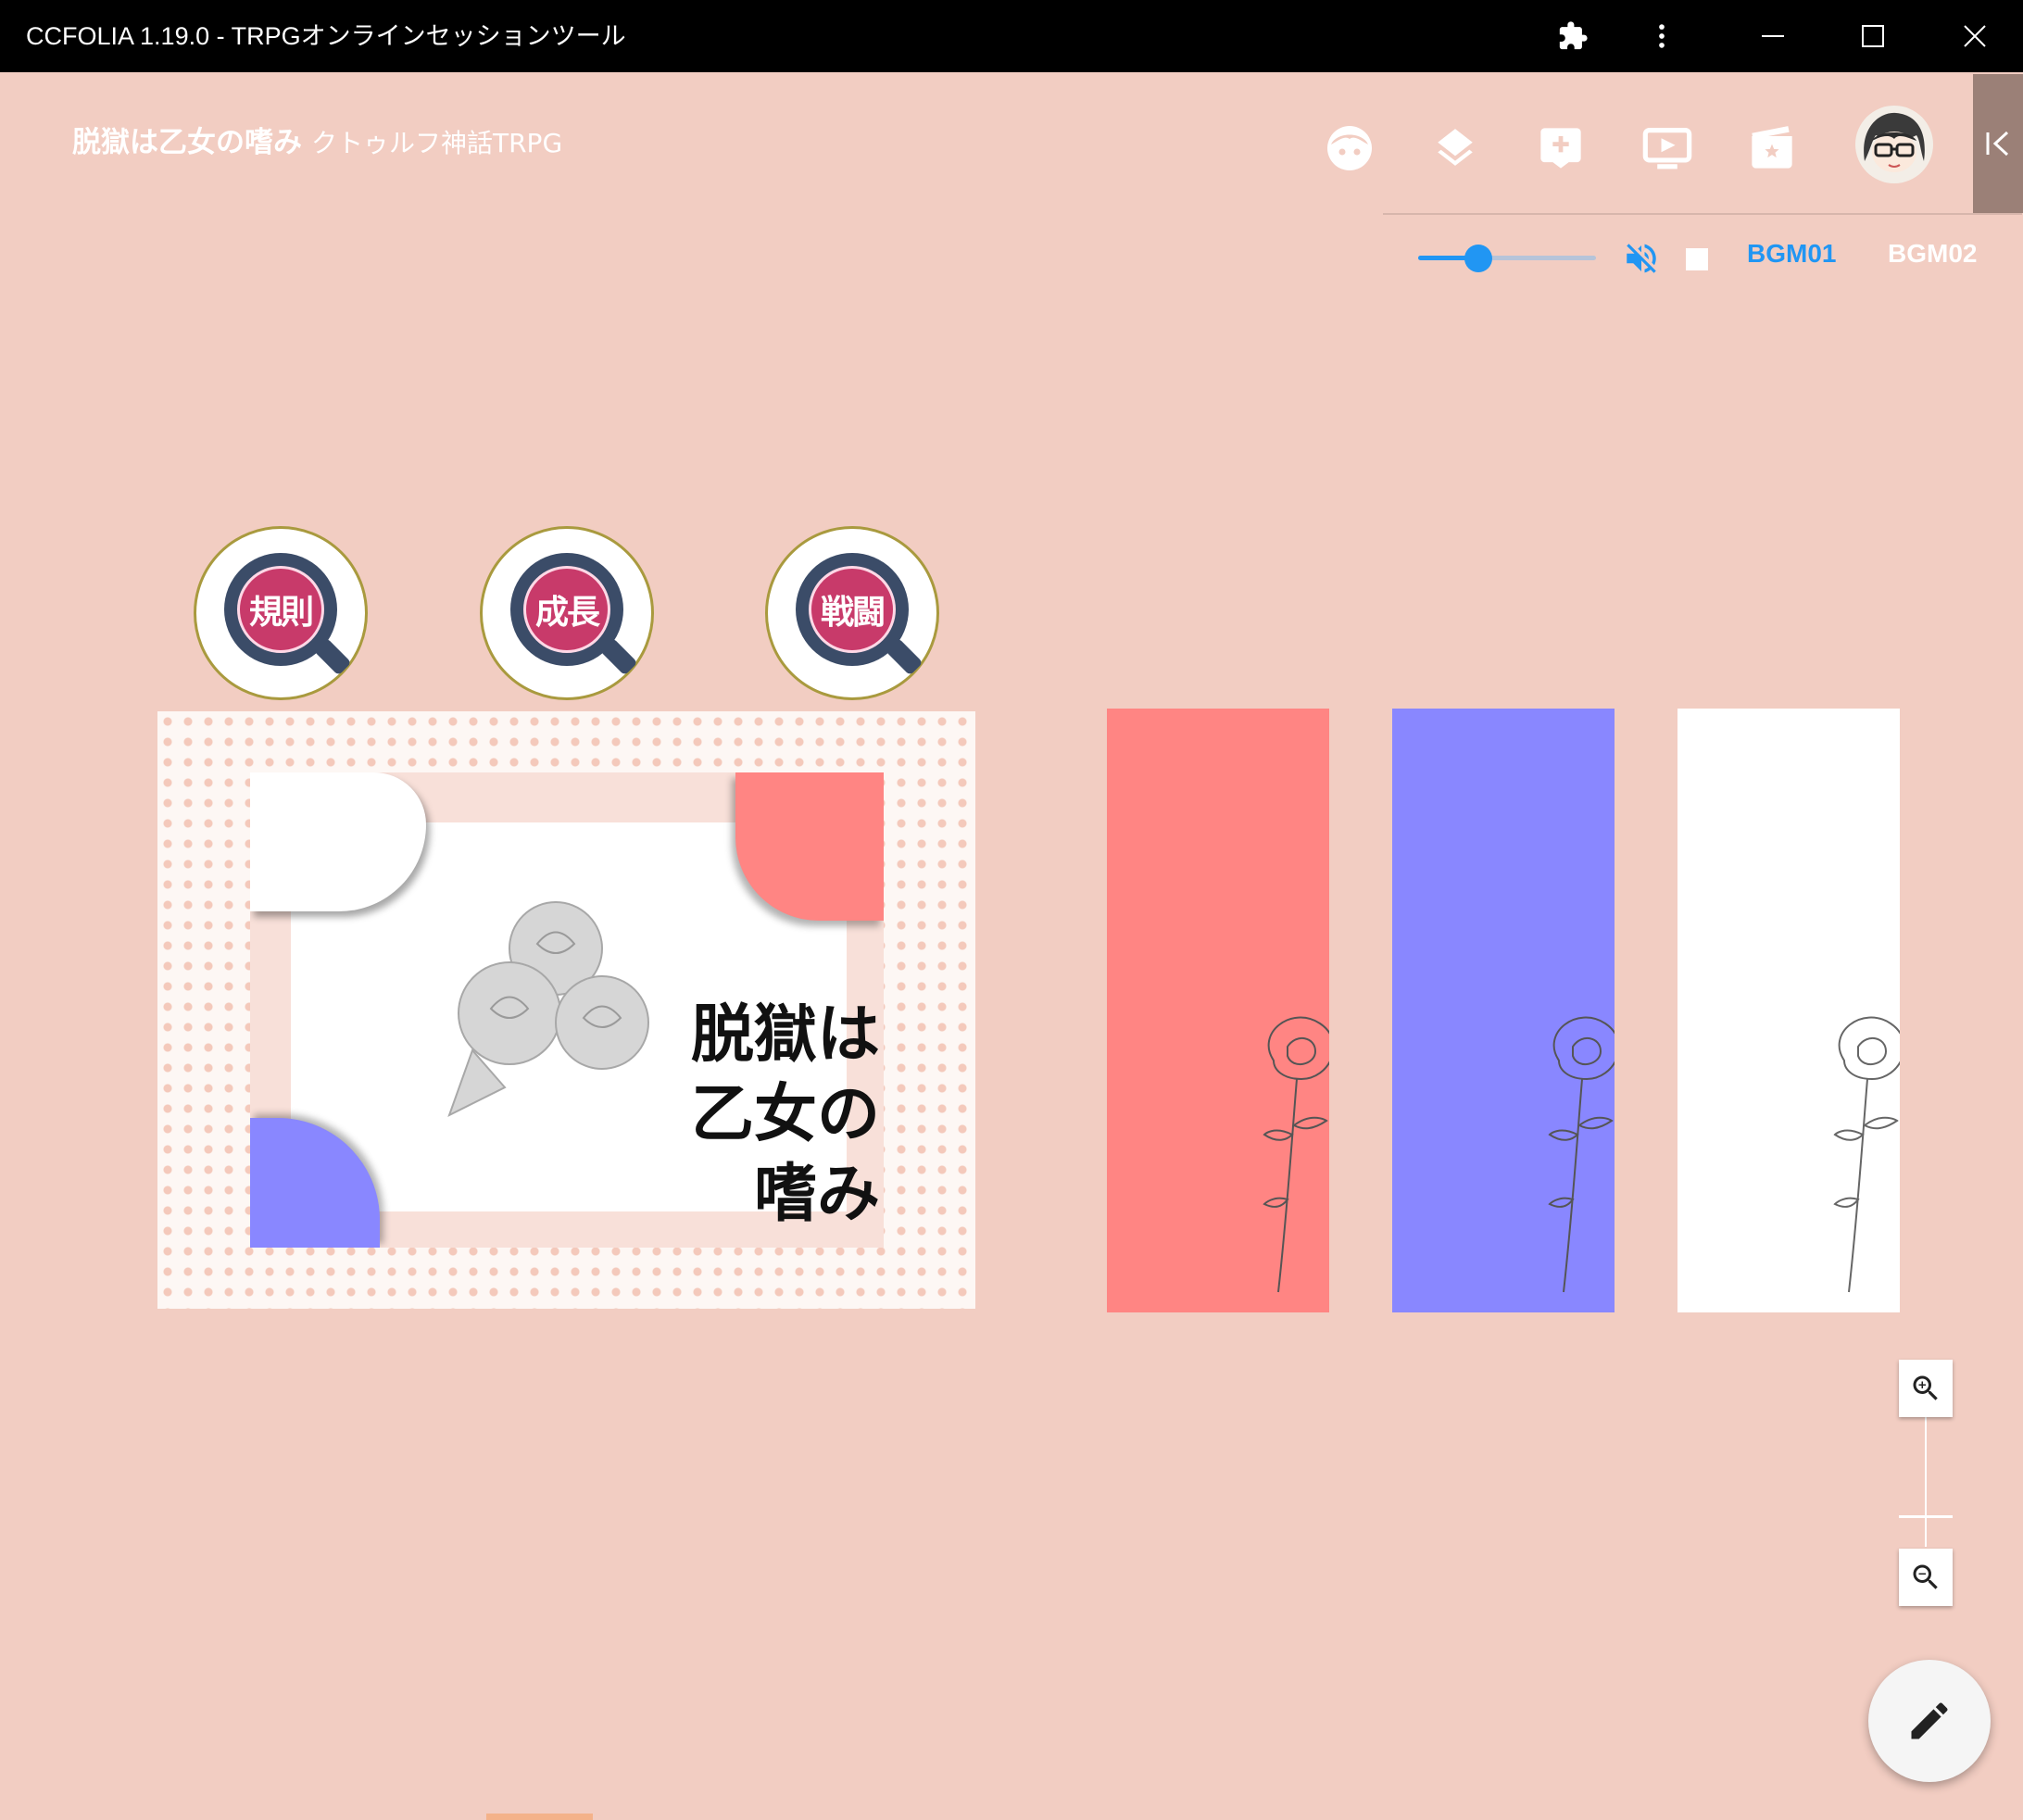 The width and height of the screenshot is (2023, 1820). Describe the element at coordinates (1926, 1482) in the screenshot. I see `zoom-slider-track` at that location.